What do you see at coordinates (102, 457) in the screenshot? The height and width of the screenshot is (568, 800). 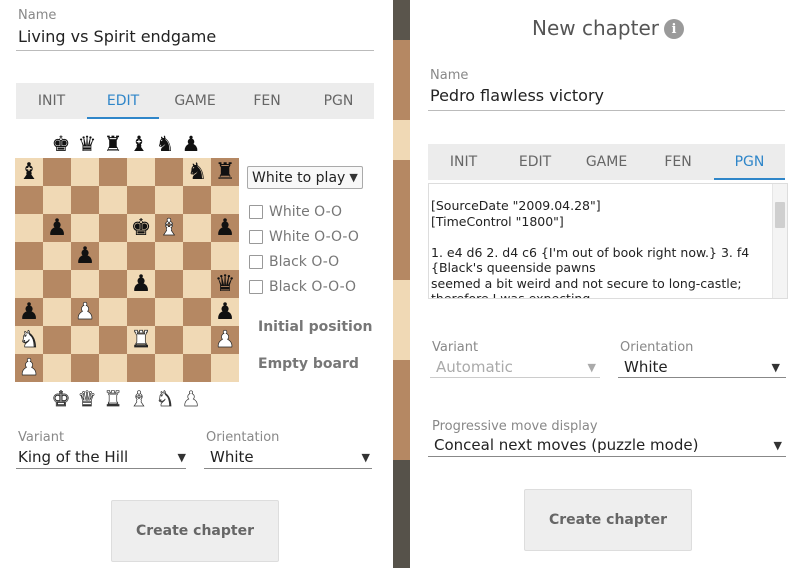 I see `variant-select: King of the Hill ▼` at bounding box center [102, 457].